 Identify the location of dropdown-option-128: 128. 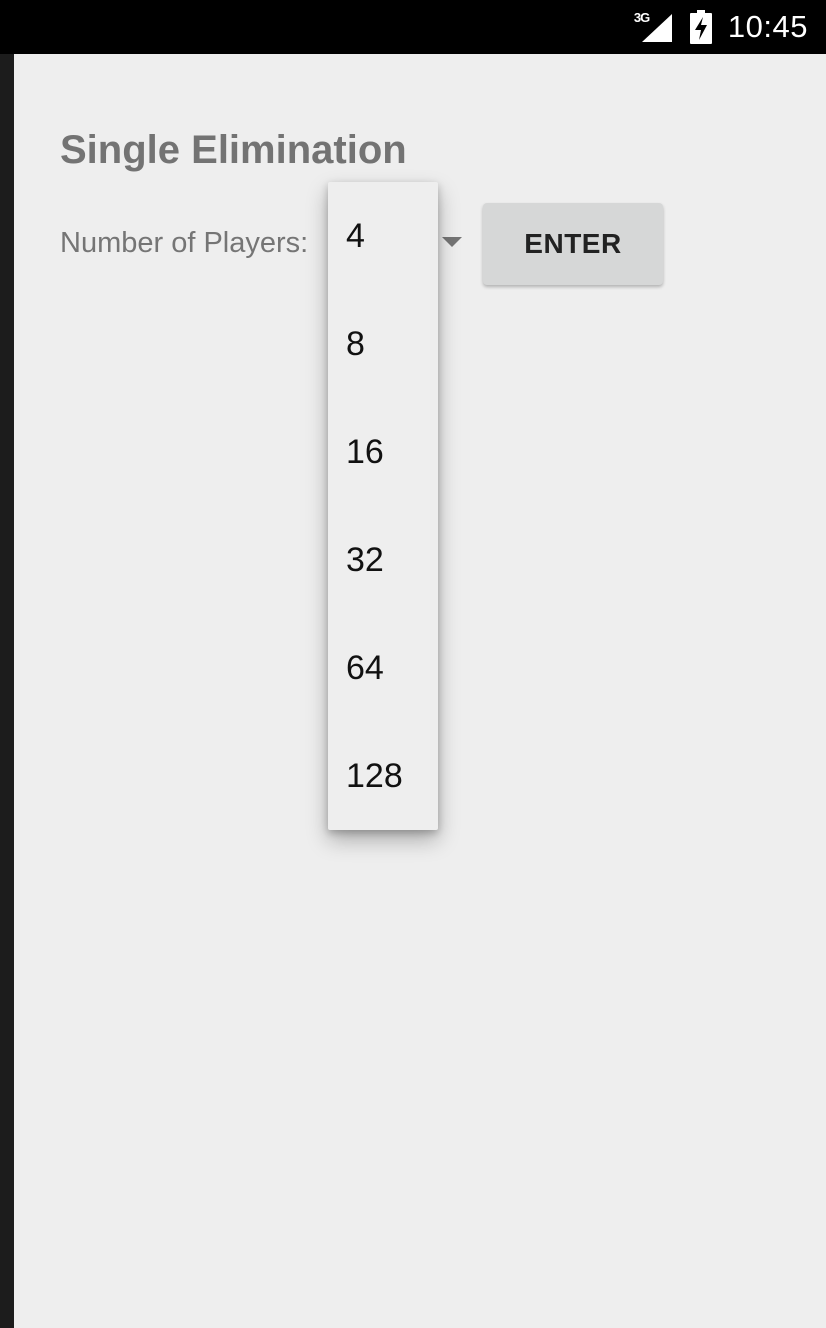
(383, 776).